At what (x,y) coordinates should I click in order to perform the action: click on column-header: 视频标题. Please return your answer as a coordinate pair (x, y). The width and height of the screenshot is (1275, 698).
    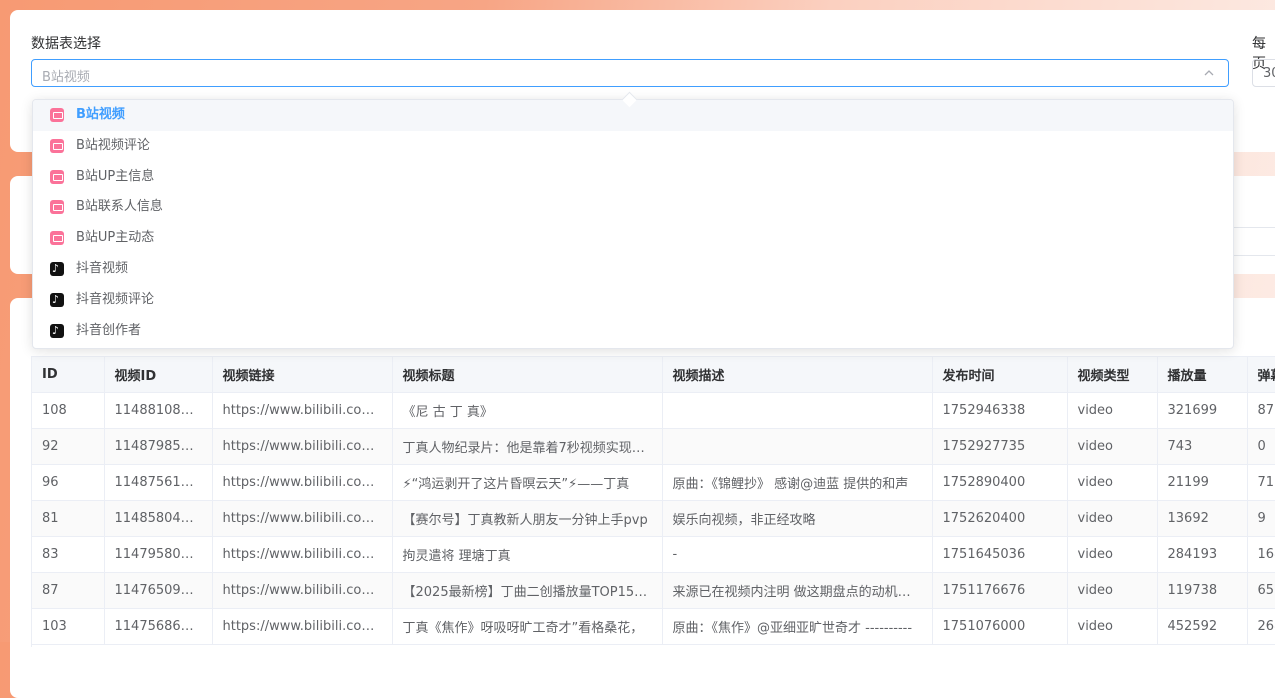
    Looking at the image, I should click on (527, 375).